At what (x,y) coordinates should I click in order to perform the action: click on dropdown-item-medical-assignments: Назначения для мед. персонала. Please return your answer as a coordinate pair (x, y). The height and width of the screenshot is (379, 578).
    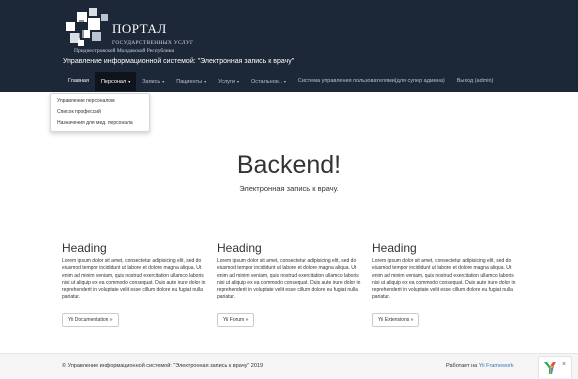
    Looking at the image, I should click on (100, 123).